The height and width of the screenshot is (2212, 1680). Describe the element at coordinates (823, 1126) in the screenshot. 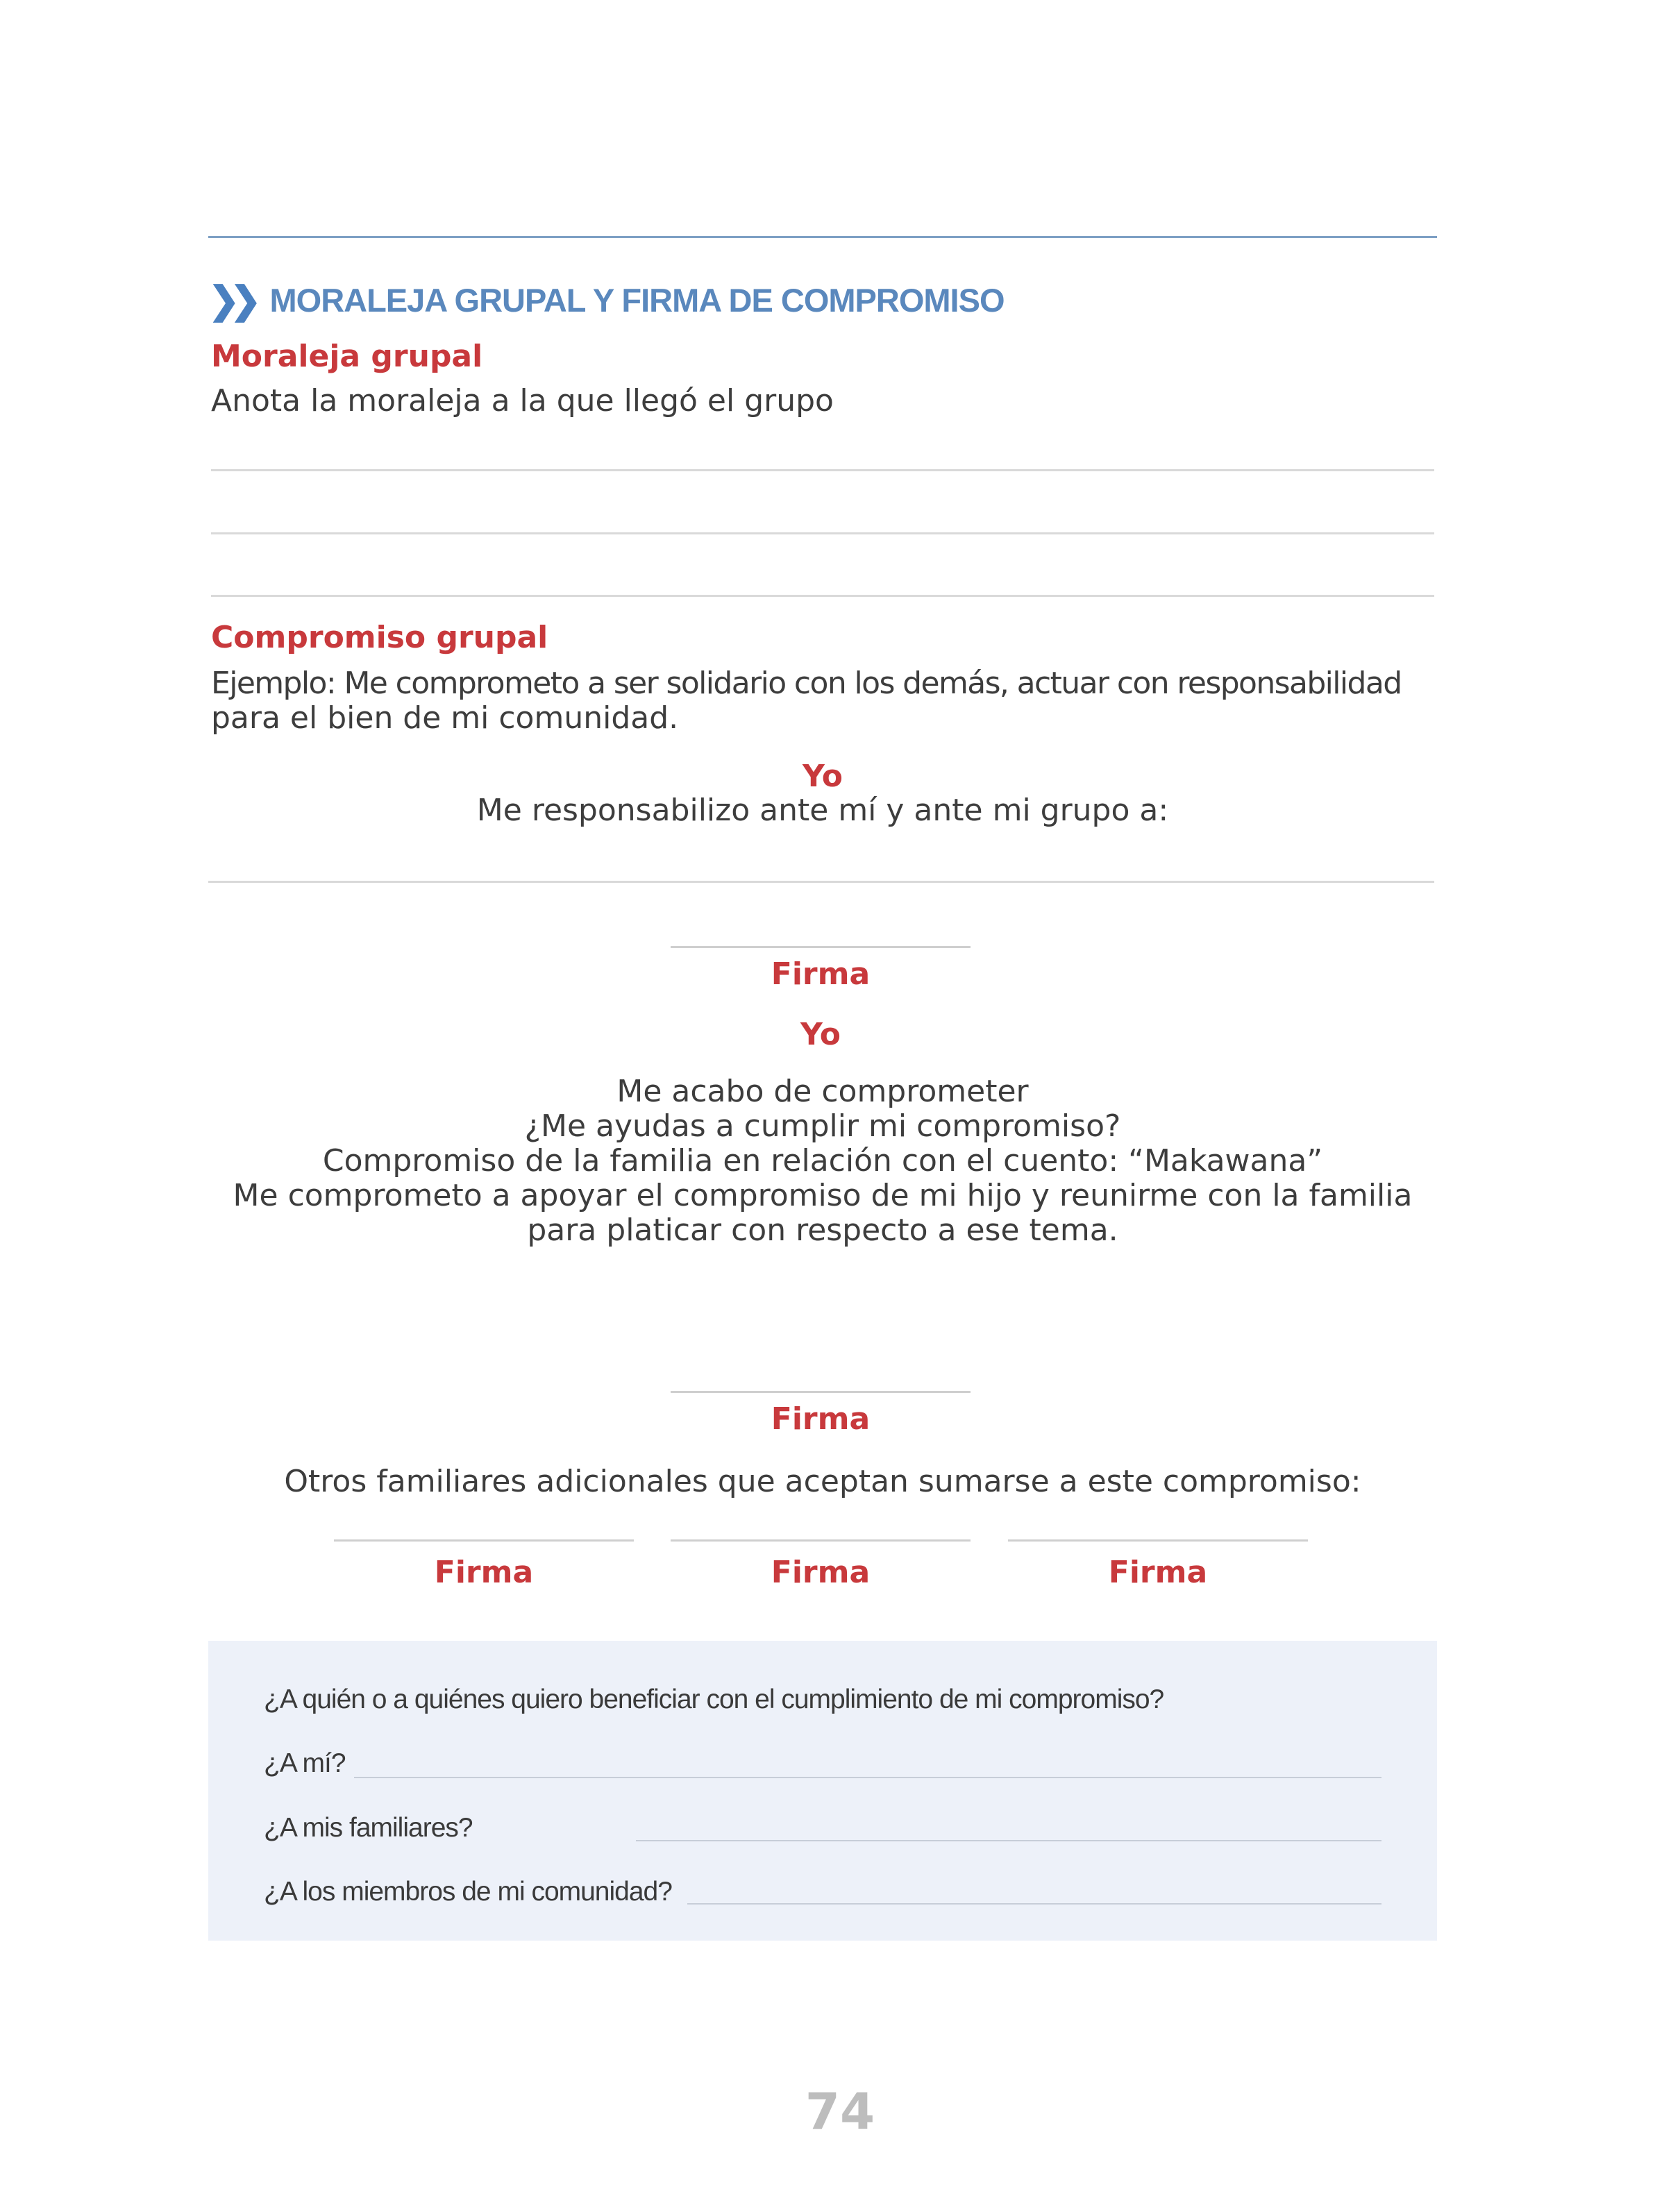

I see `family-line-2: ¿Me ayudas a cumplir mi compromiso?` at that location.